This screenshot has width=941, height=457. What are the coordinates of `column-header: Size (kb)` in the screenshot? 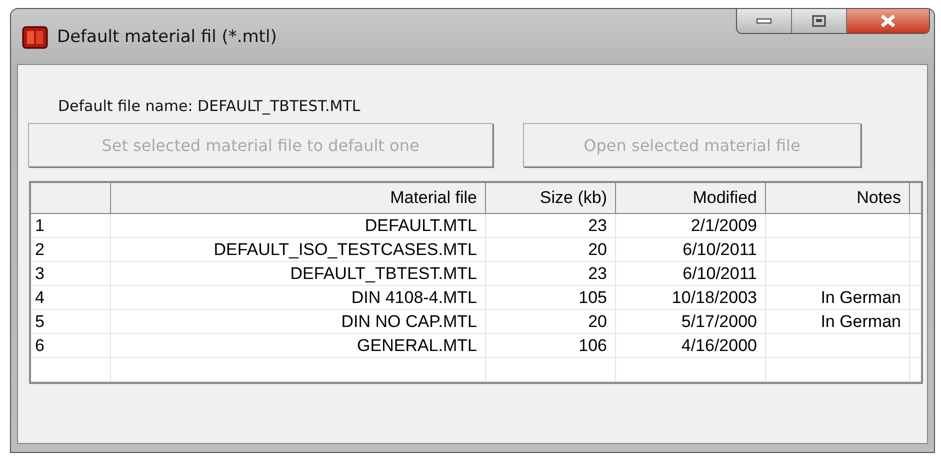 It's located at (551, 198).